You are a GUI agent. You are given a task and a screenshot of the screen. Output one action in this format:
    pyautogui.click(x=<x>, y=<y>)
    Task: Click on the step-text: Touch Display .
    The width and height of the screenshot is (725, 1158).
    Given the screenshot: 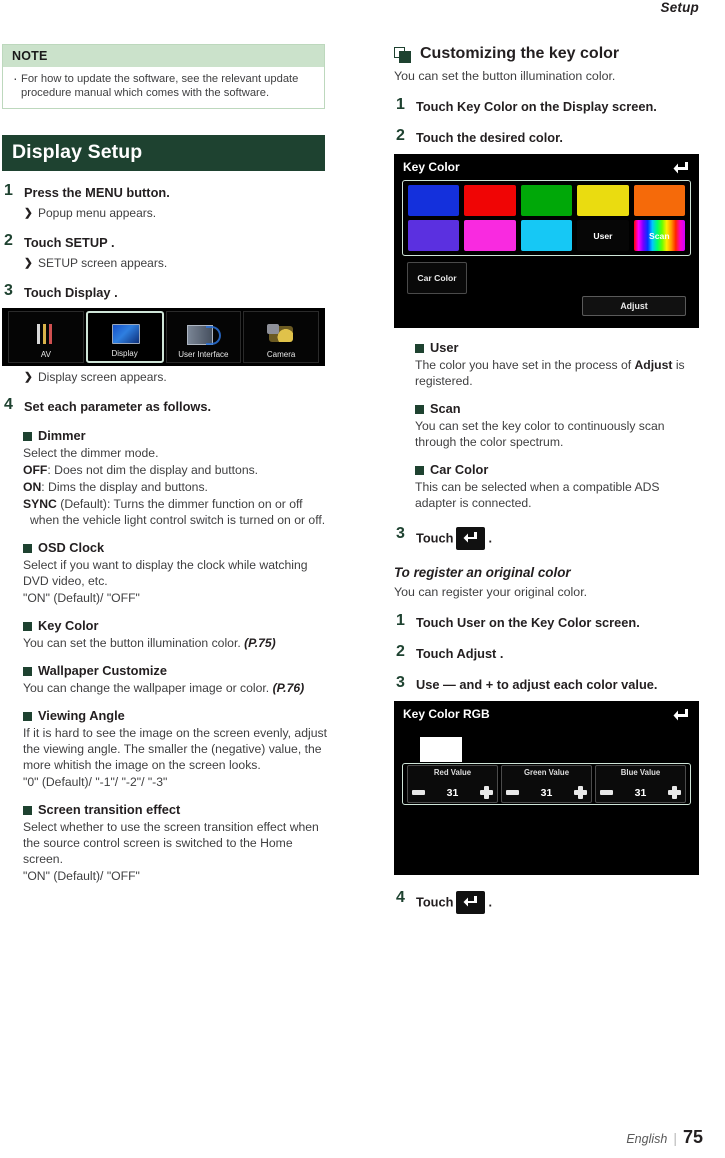 What is the action you would take?
    pyautogui.click(x=71, y=292)
    